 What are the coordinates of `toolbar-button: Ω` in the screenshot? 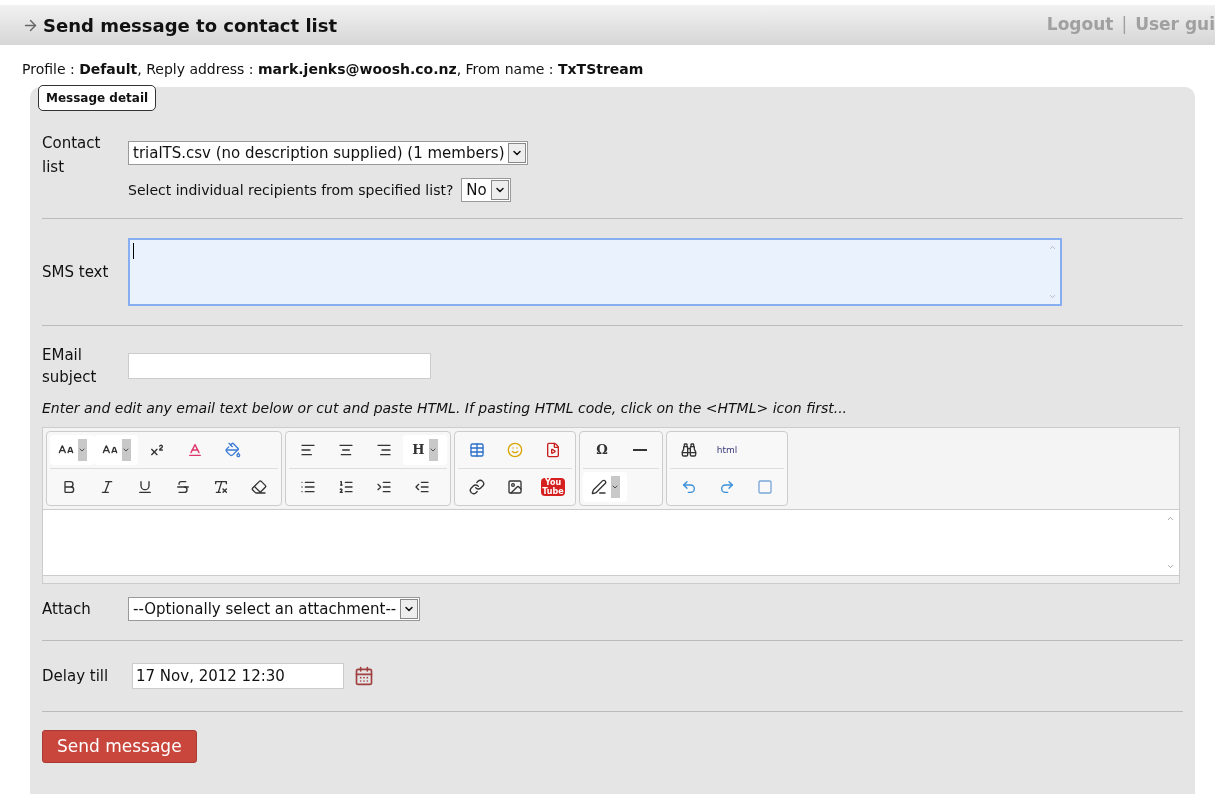 It's located at (602, 450).